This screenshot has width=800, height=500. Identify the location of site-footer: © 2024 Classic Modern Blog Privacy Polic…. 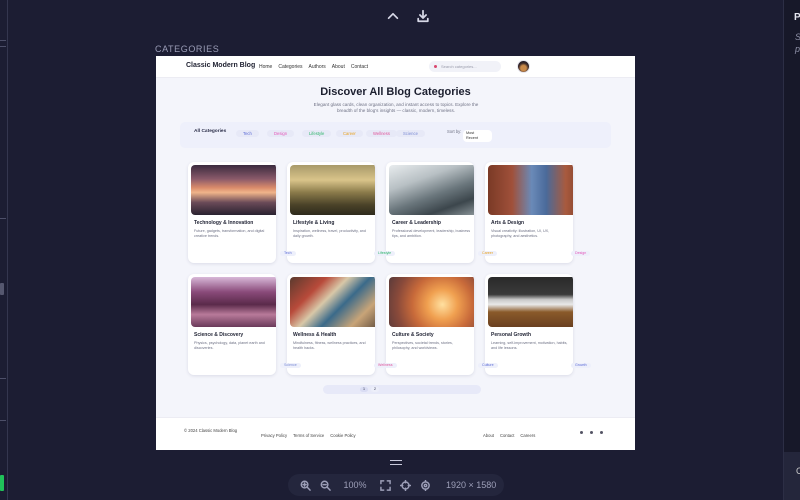
(395, 433).